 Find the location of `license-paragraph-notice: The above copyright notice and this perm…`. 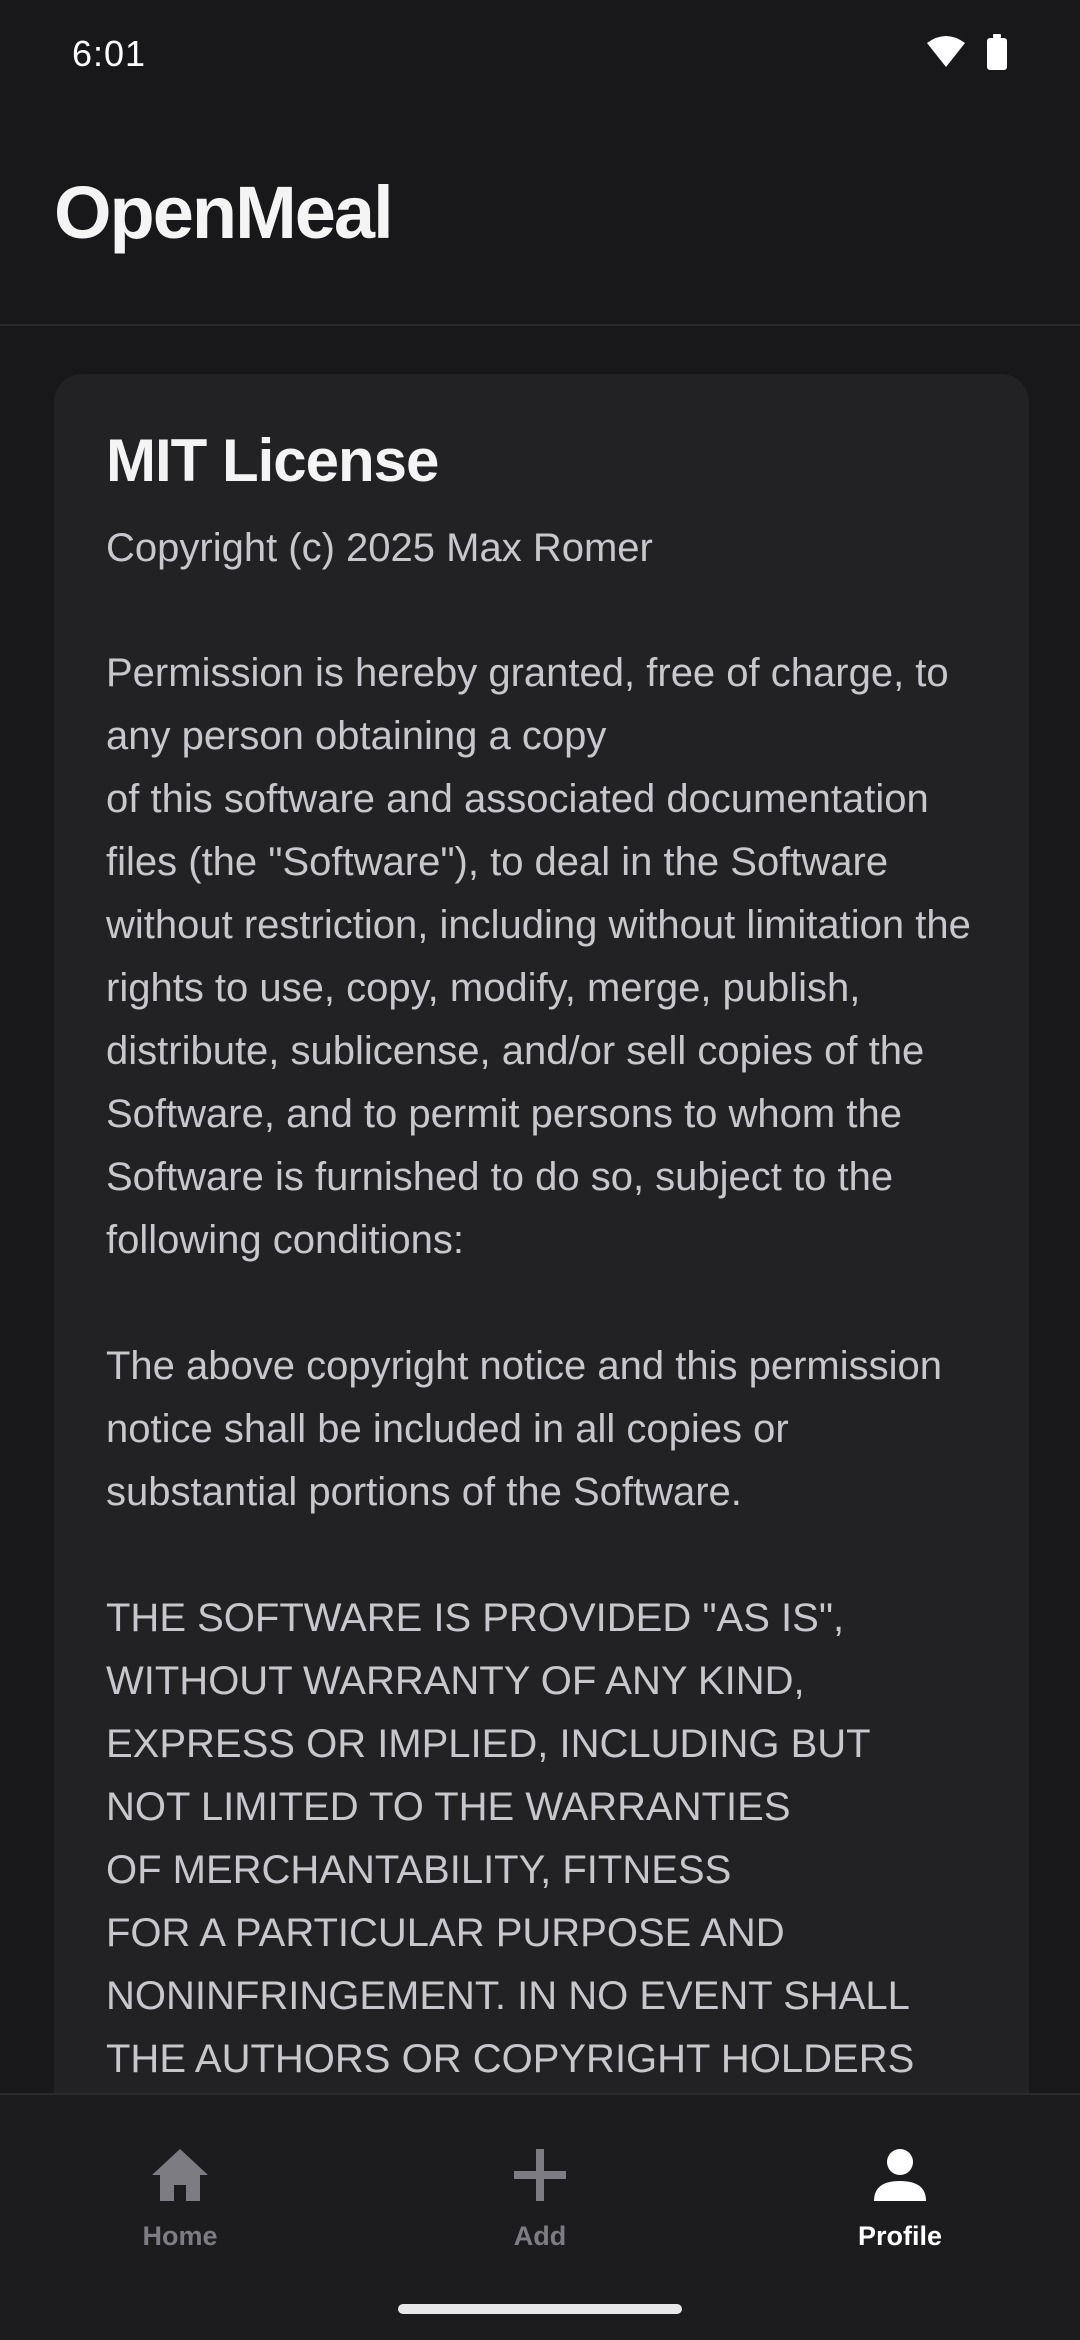

license-paragraph-notice: The above copyright notice and this perm… is located at coordinates (524, 1429).